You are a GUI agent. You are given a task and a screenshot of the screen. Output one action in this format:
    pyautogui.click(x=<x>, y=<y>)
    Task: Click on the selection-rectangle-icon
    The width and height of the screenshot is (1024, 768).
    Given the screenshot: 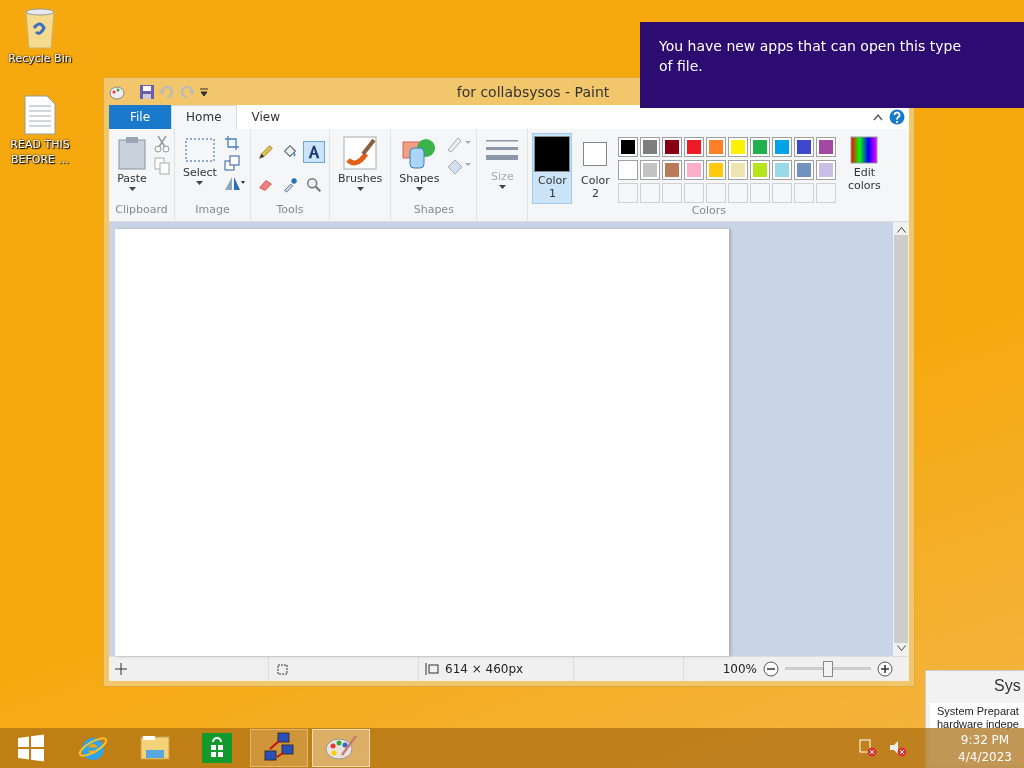 What is the action you would take?
    pyautogui.click(x=199, y=149)
    